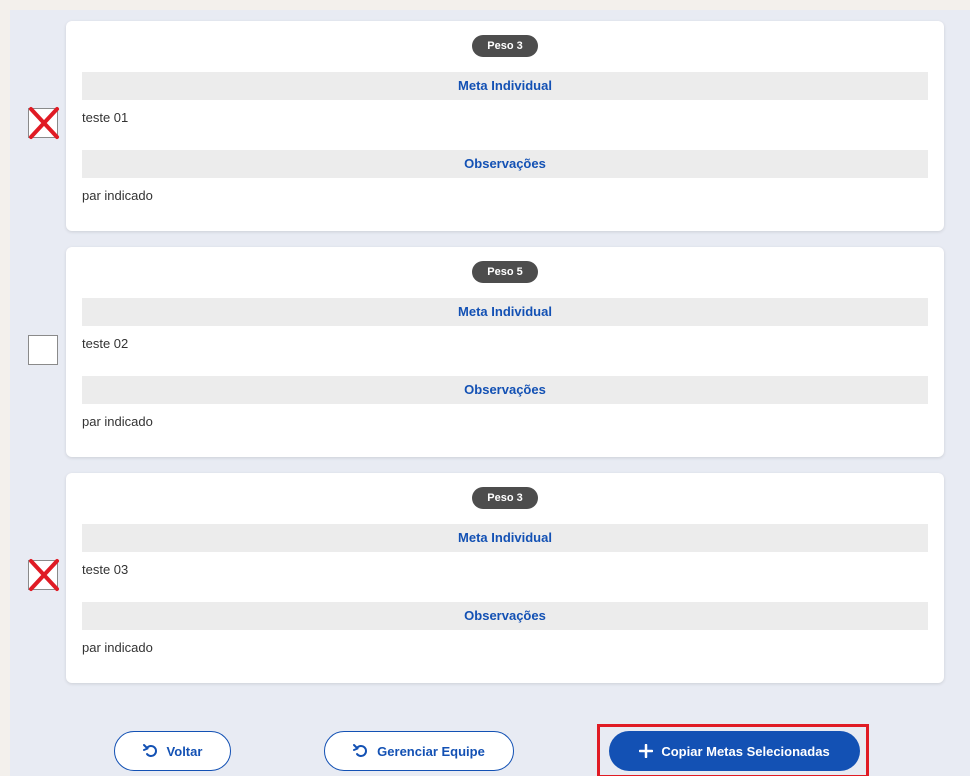 Image resolution: width=970 pixels, height=776 pixels. I want to click on goal-3-checkbox, so click(43, 575).